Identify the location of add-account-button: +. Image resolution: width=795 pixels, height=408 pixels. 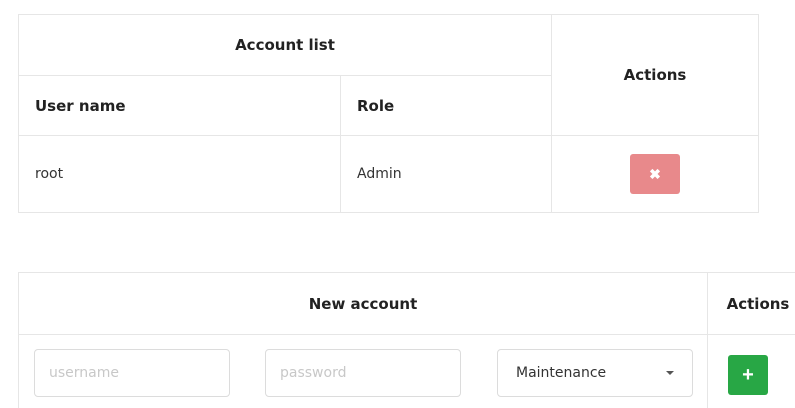
(748, 375).